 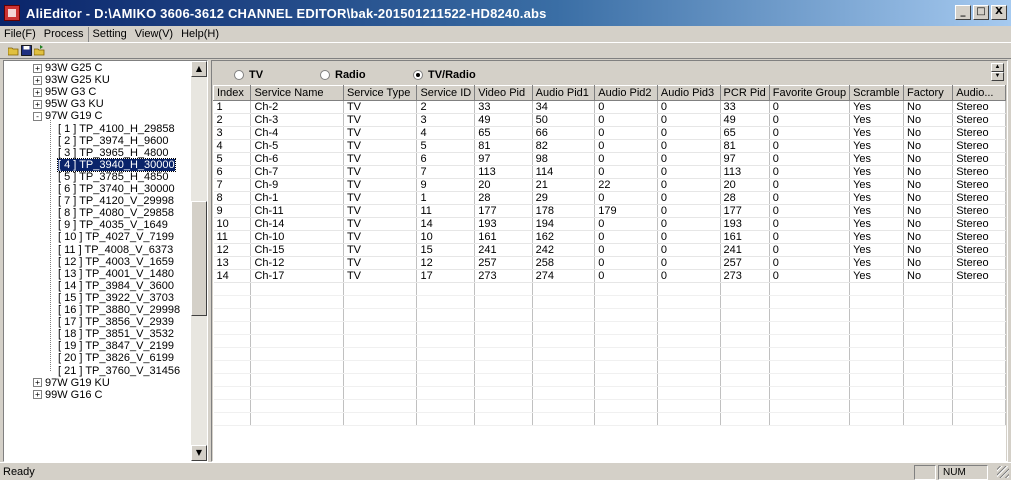 What do you see at coordinates (113, 225) in the screenshot?
I see `tree-node-transponder: [ 9 ] TP_4035_V_1649` at bounding box center [113, 225].